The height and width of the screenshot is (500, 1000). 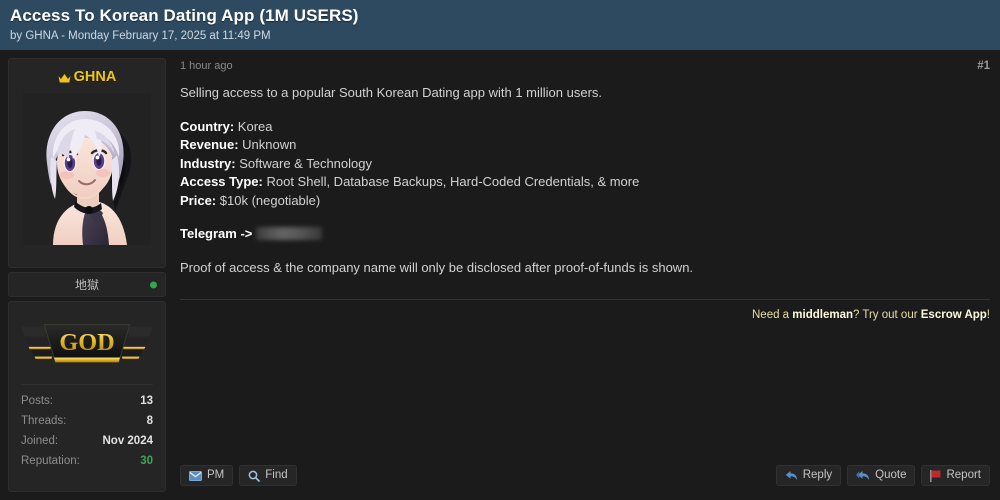 I want to click on stat-label-reputation: Reputation:, so click(x=50, y=461).